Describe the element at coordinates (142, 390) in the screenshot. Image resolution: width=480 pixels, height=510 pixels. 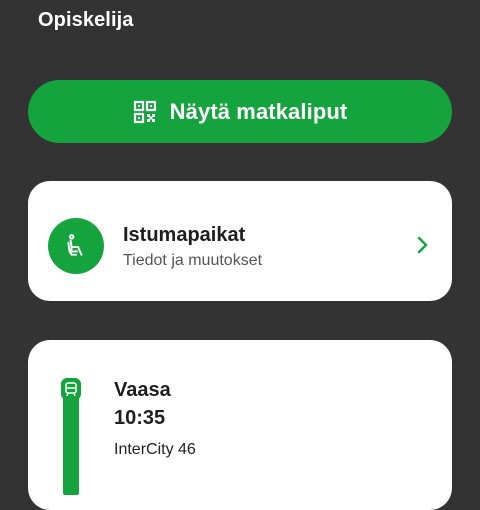
I see `departure-station: Vaasa` at that location.